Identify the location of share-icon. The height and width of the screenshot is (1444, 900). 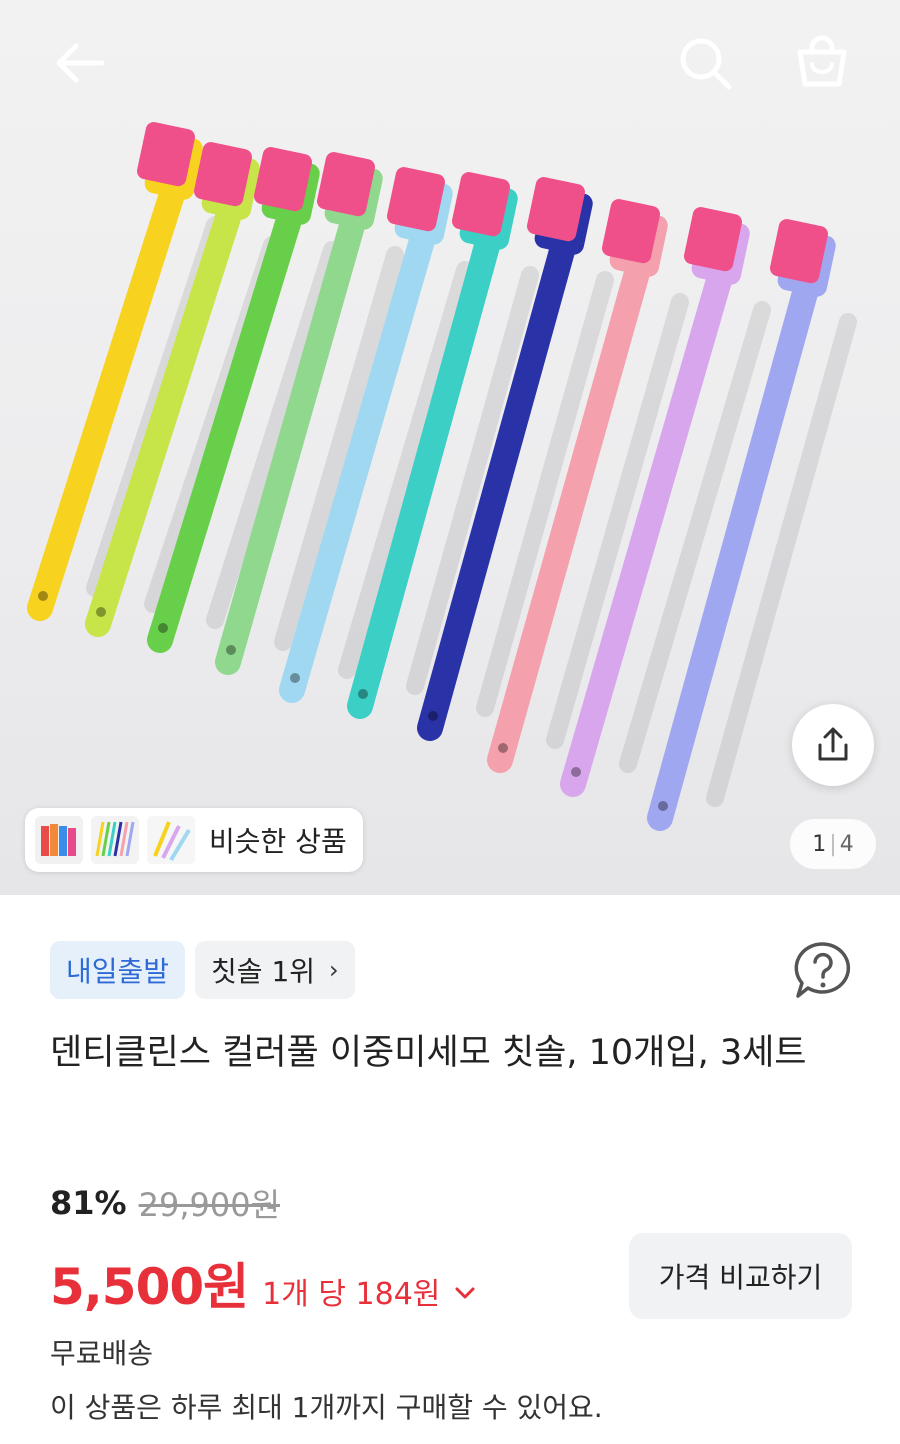
(833, 744).